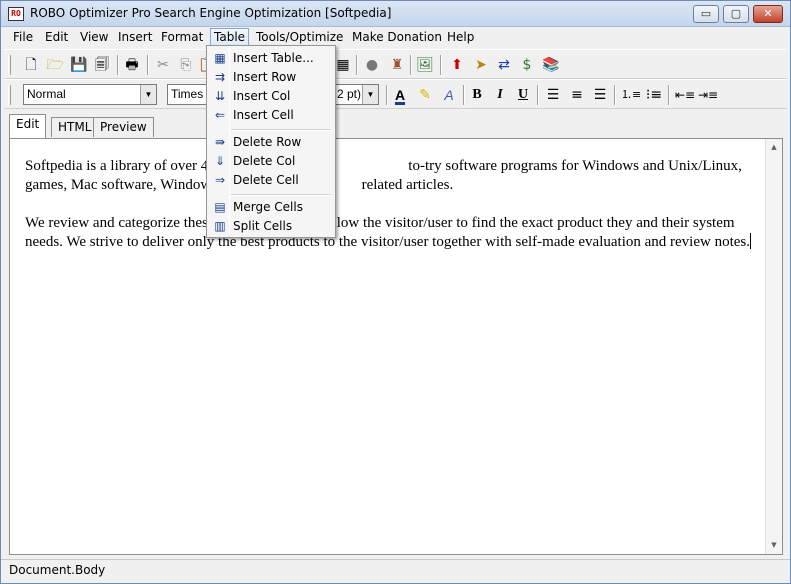  I want to click on menu-item-label: Insert Cell, so click(263, 115).